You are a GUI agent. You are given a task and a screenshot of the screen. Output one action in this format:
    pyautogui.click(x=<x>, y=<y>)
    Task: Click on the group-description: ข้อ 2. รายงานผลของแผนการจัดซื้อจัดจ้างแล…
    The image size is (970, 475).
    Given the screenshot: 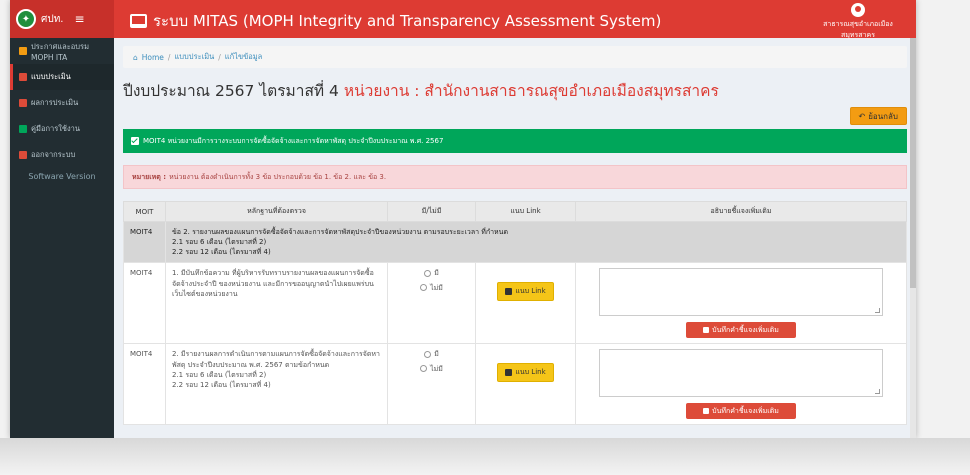 What is the action you would take?
    pyautogui.click(x=536, y=242)
    